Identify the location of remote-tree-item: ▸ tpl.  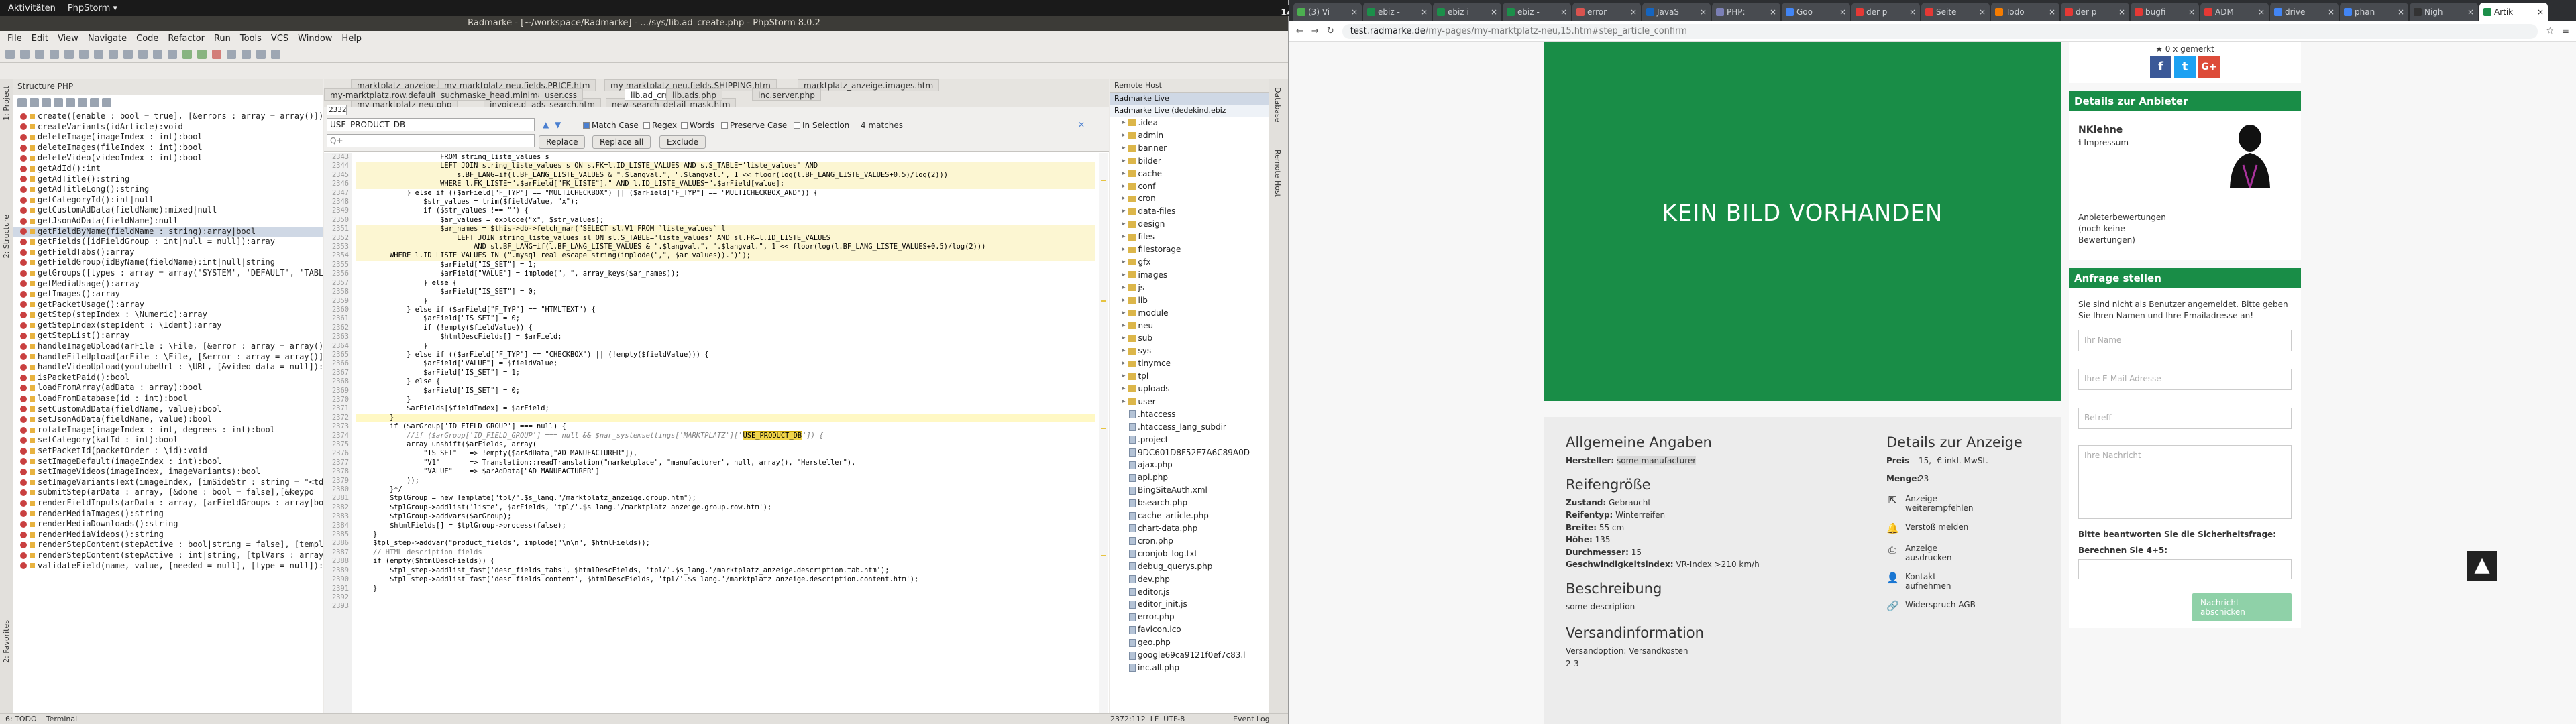
(1189, 376).